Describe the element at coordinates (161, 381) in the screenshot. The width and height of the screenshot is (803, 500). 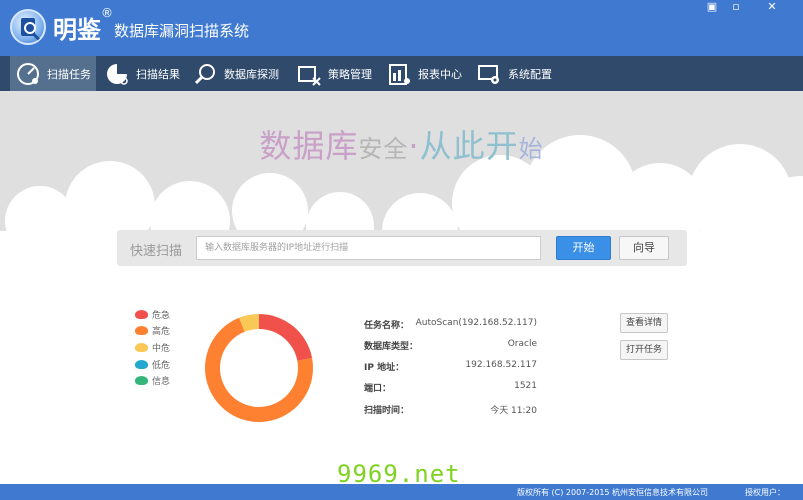
I see `legend-label: 信息` at that location.